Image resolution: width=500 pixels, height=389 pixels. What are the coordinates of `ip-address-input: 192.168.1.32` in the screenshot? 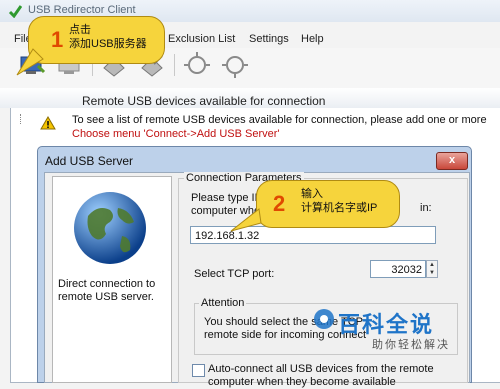 It's located at (313, 235).